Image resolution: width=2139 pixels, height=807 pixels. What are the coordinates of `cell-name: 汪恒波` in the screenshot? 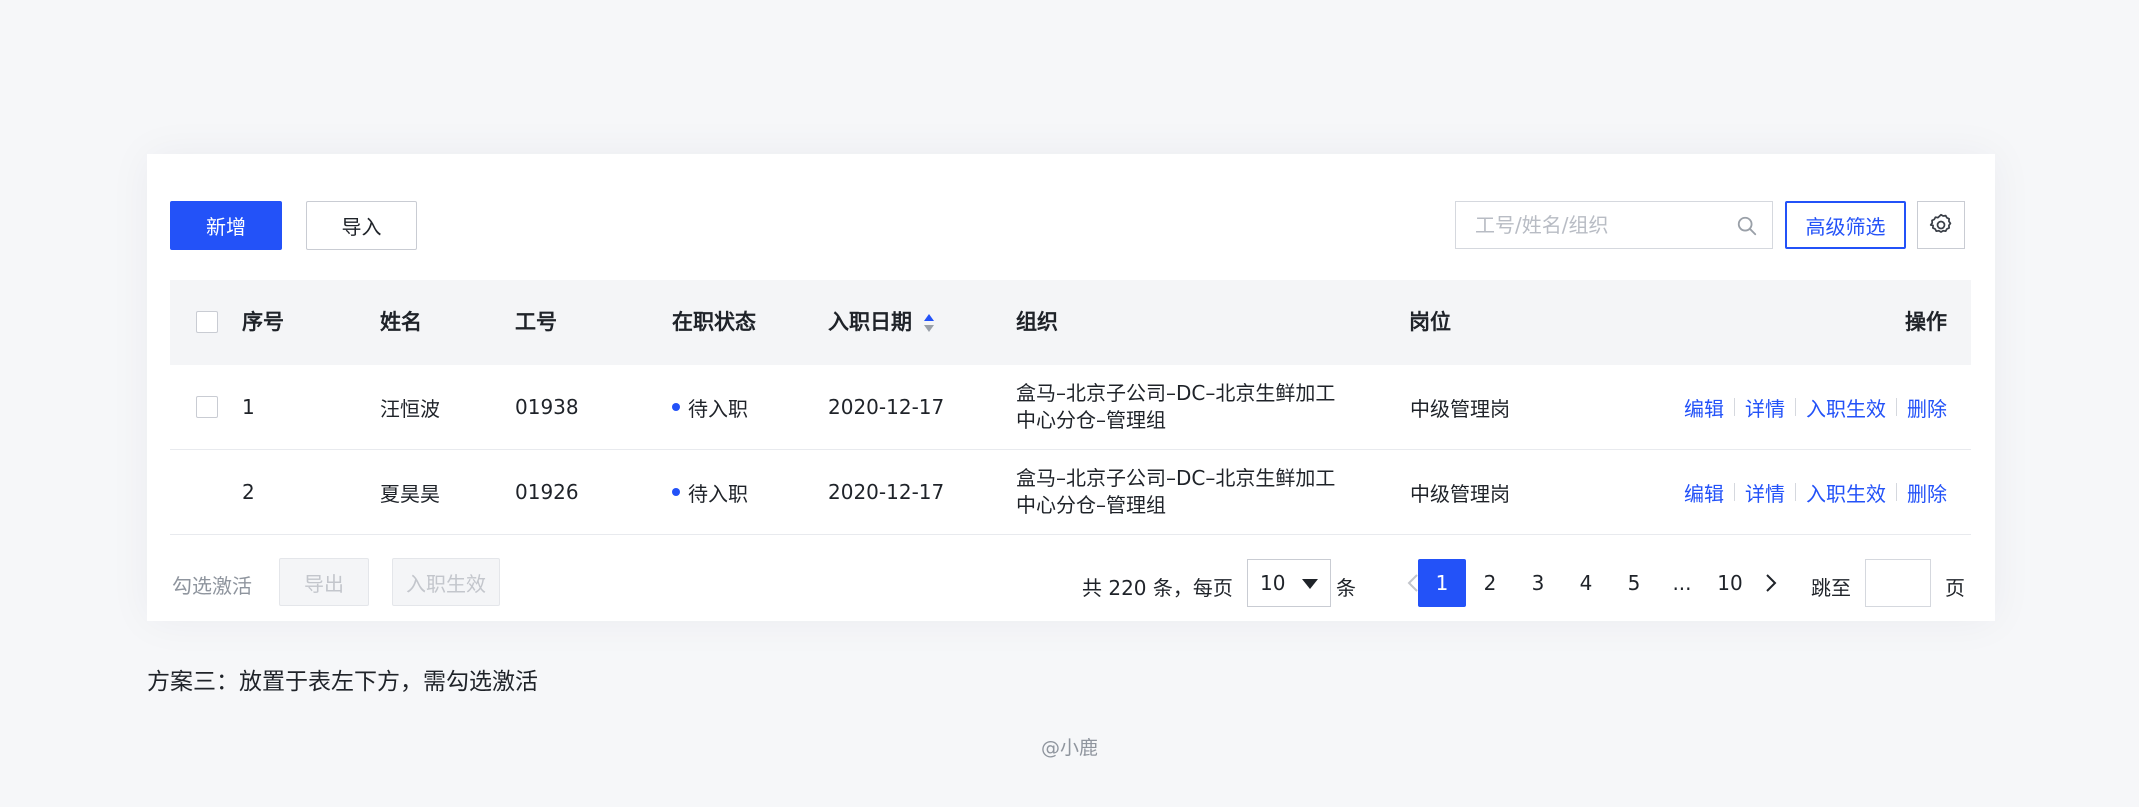 It's located at (410, 408).